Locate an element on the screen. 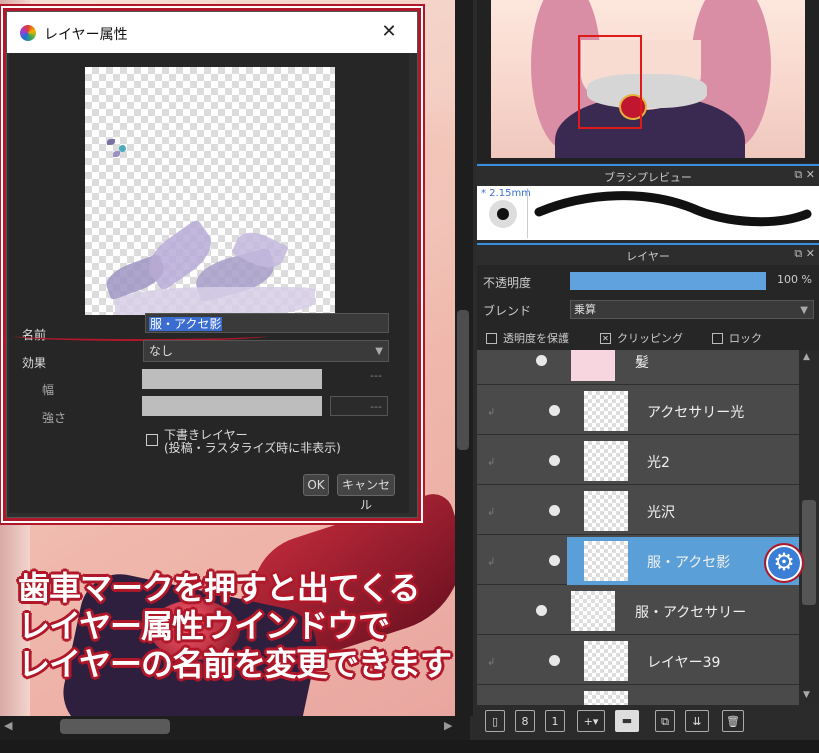 The image size is (819, 753). scroll-right-arrow-icon: ▶ is located at coordinates (448, 725).